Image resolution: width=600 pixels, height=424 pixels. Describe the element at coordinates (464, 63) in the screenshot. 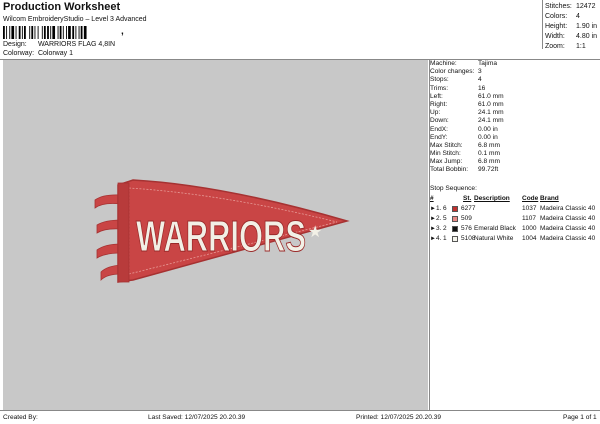

I see `prop-row: Machine: Tajima` at that location.